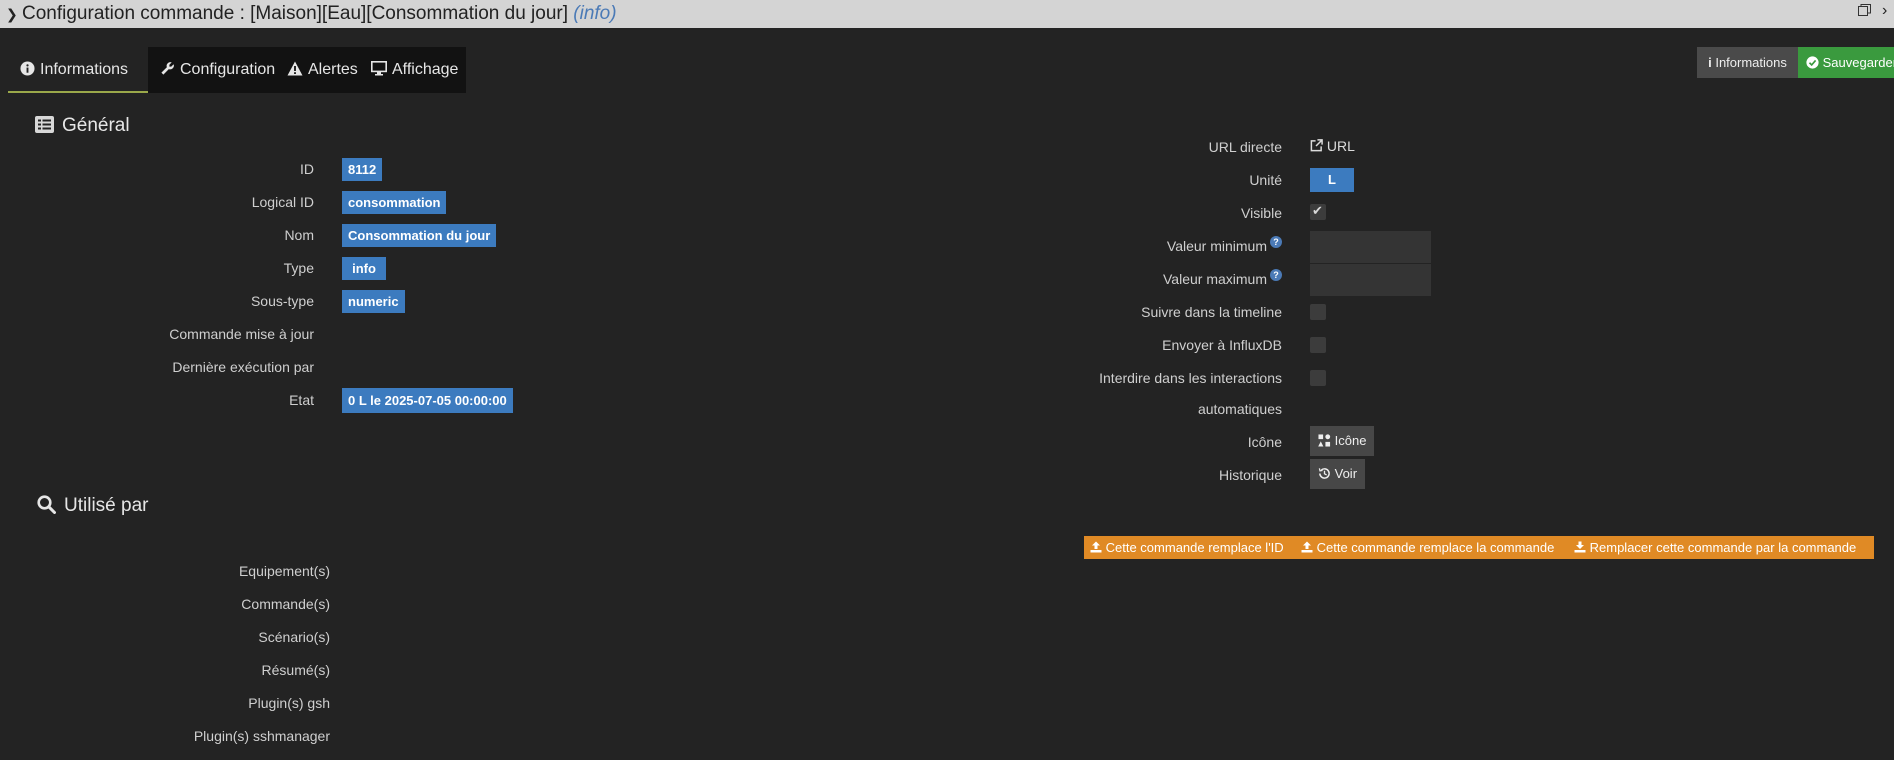 The image size is (1894, 760). I want to click on icon-select-button: Icône, so click(1342, 441).